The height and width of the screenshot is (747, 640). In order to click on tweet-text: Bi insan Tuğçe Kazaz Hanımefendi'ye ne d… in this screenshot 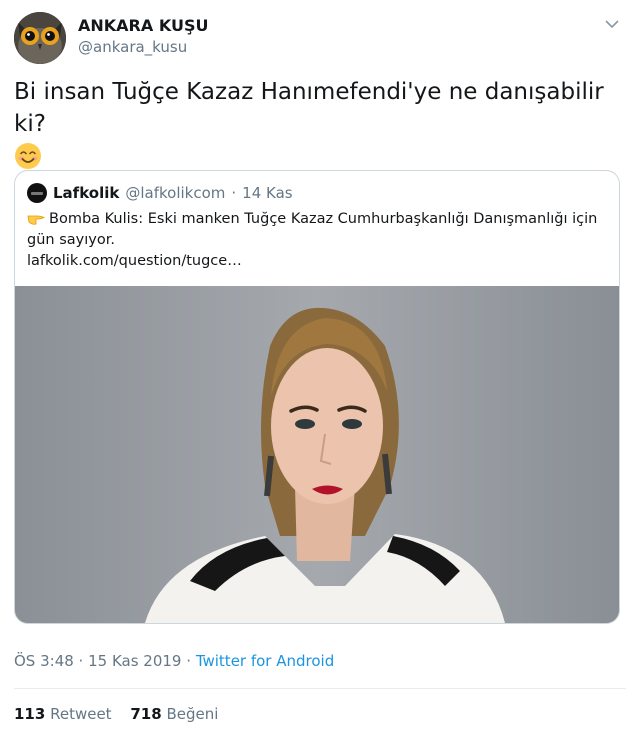, I will do `click(309, 108)`.